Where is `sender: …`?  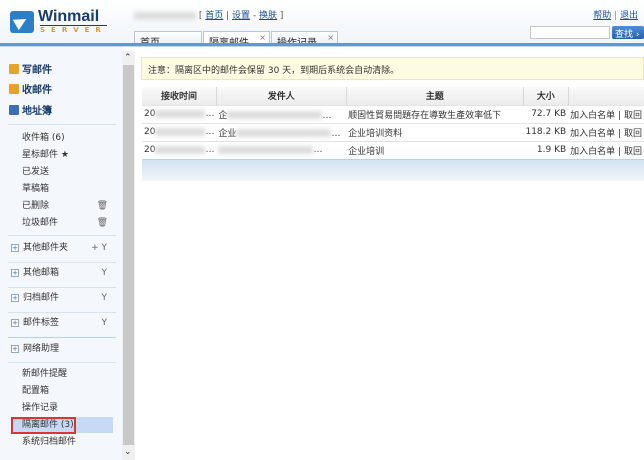 sender: … is located at coordinates (281, 149).